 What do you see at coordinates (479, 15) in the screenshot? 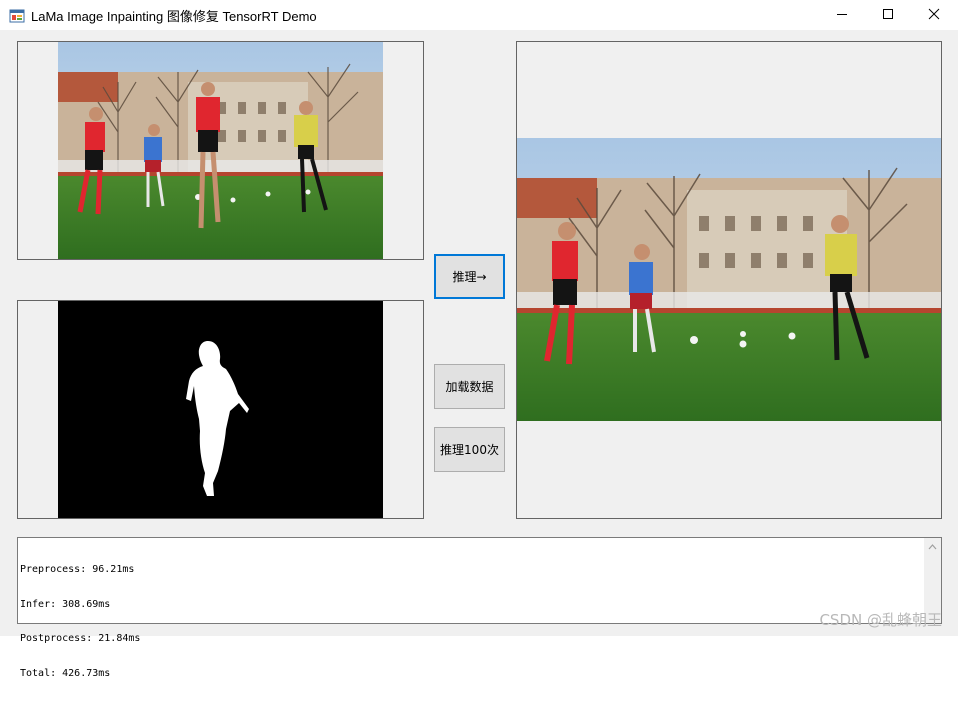
I see `title-bar: LaMa Image Inpainting 图像修复 TensorRT Demo` at bounding box center [479, 15].